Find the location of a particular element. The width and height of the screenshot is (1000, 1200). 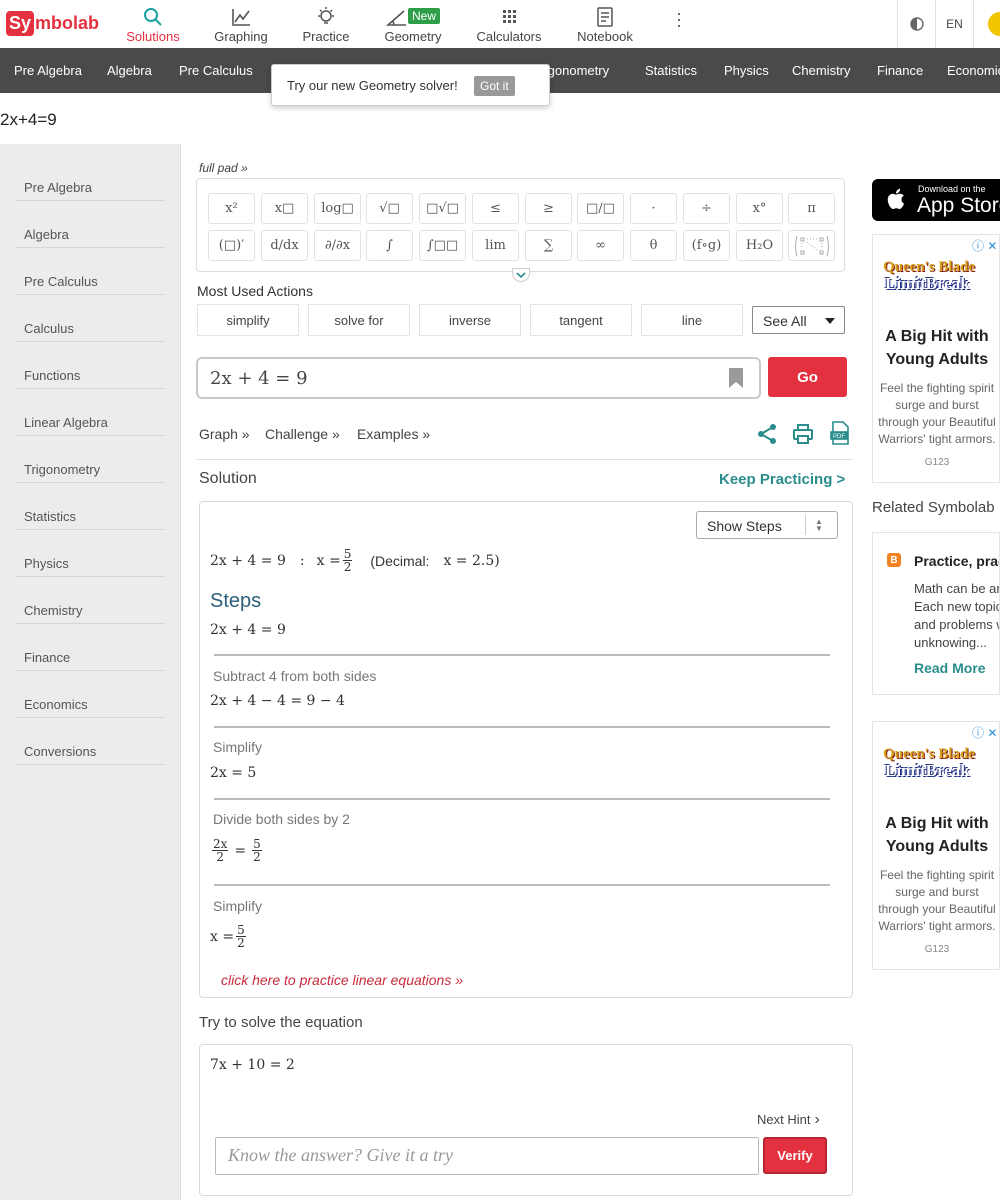

key-compose: (f∘g) is located at coordinates (706, 245).